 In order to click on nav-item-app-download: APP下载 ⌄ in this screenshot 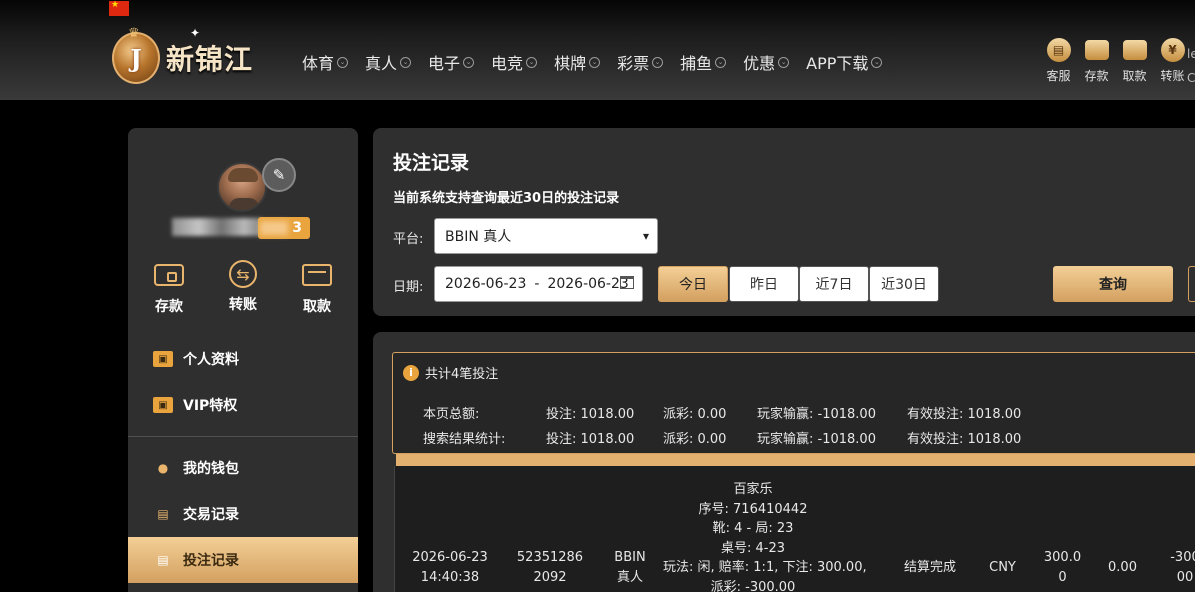, I will do `click(844, 62)`.